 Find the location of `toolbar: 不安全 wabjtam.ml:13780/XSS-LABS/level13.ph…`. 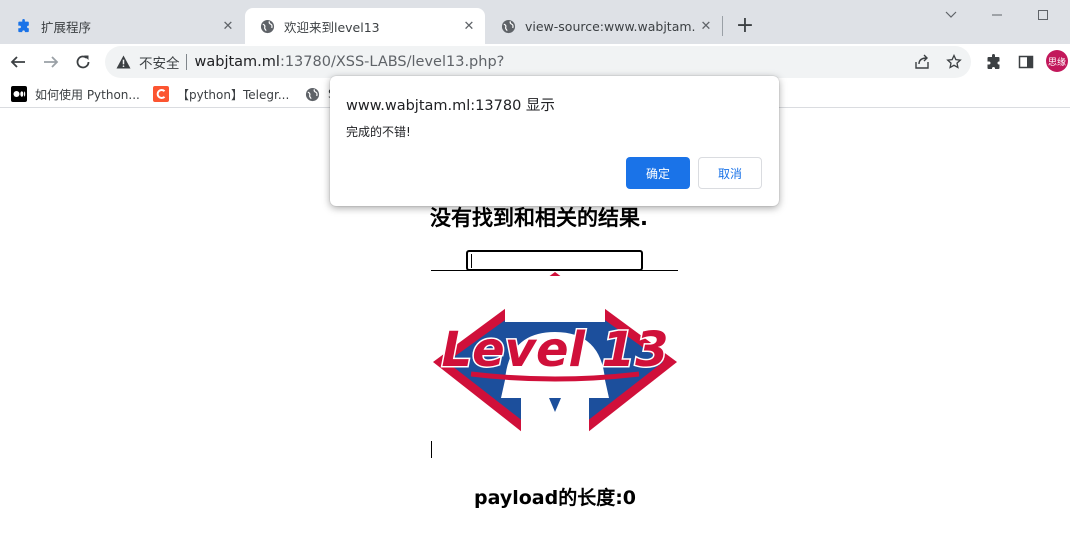

toolbar: 不安全 wabjtam.ml:13780/XSS-LABS/level13.ph… is located at coordinates (535, 62).